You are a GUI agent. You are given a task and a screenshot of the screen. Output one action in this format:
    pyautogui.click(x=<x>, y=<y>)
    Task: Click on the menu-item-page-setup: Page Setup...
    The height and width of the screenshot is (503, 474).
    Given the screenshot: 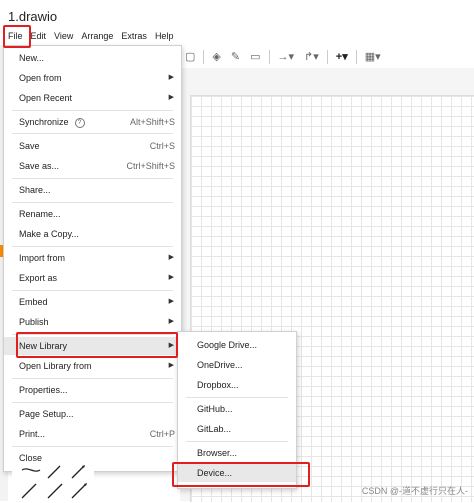 What is the action you would take?
    pyautogui.click(x=92, y=414)
    